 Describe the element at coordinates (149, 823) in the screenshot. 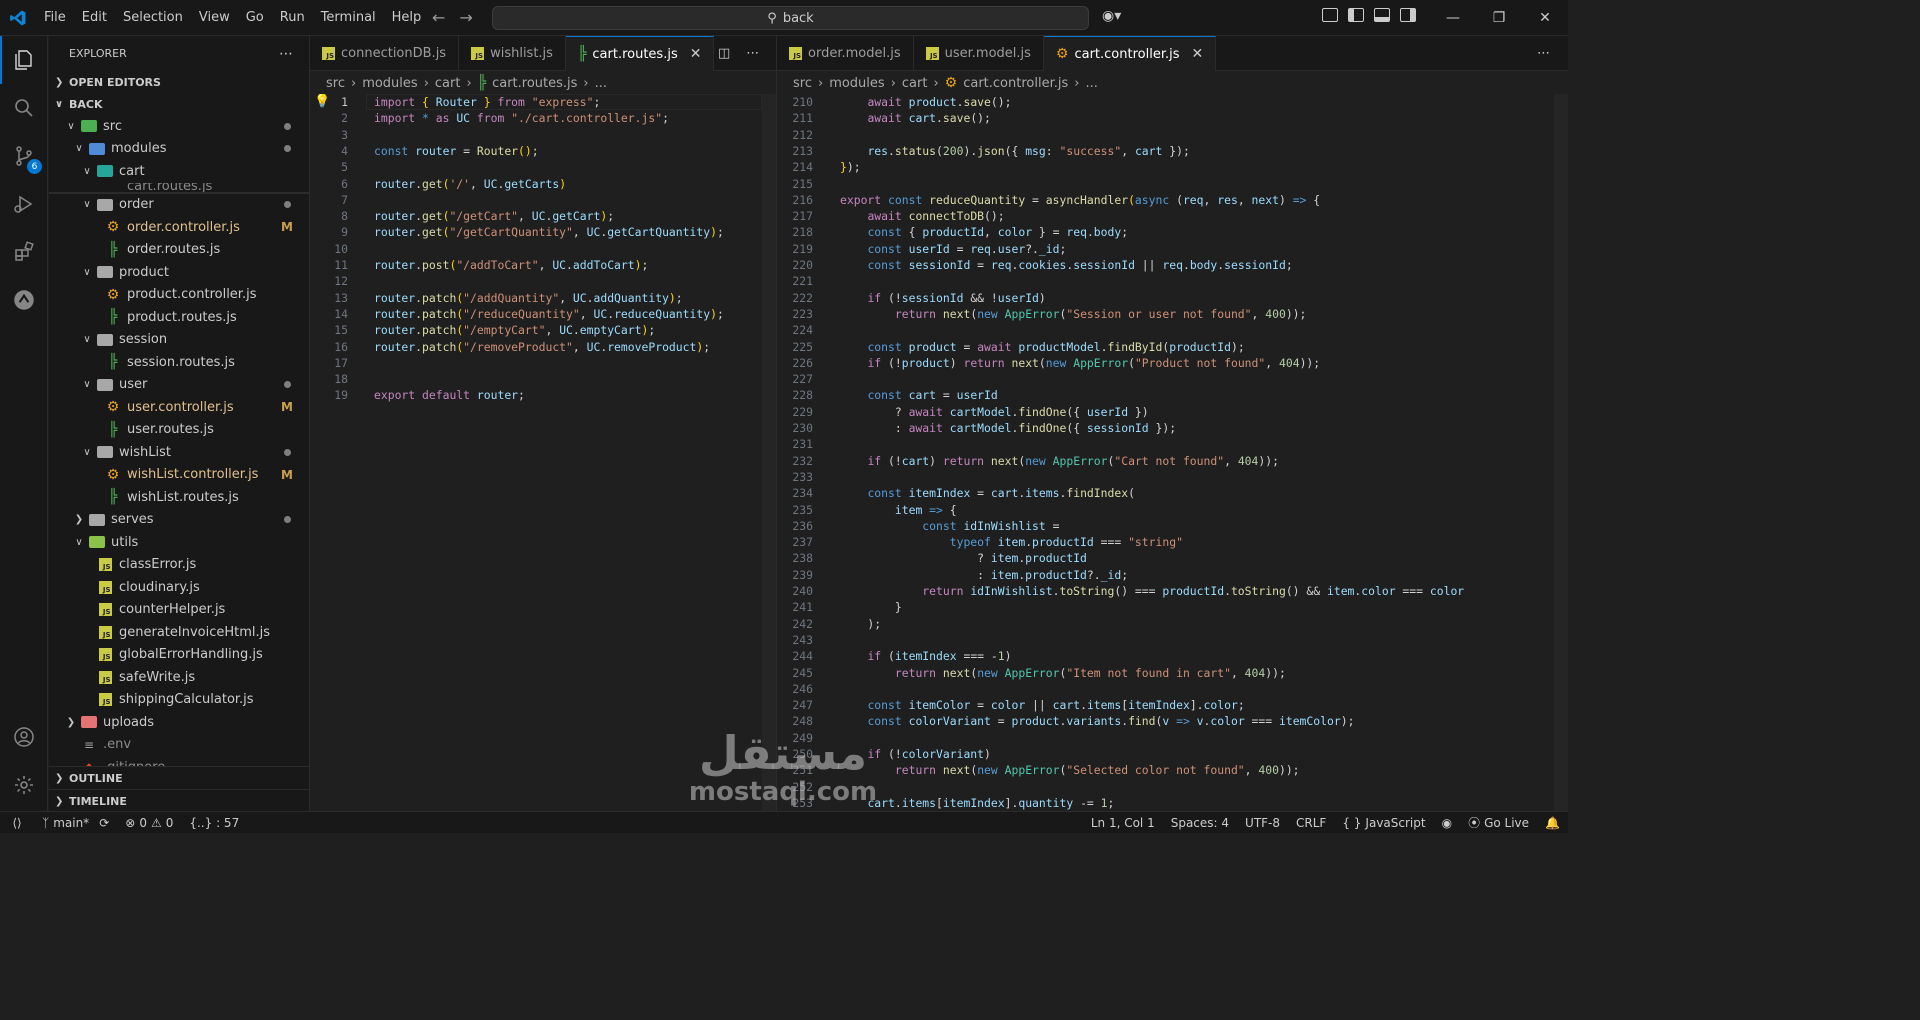

I see `problems-status: ⊗ 0 ⚠ 0` at that location.